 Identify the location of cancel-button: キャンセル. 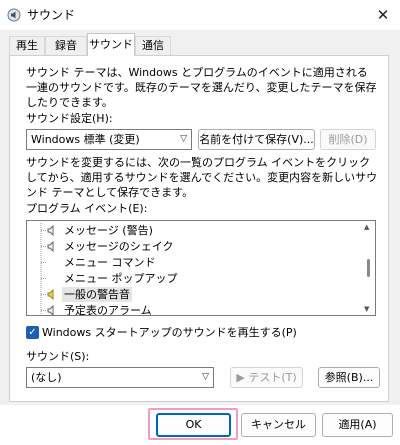
(278, 425).